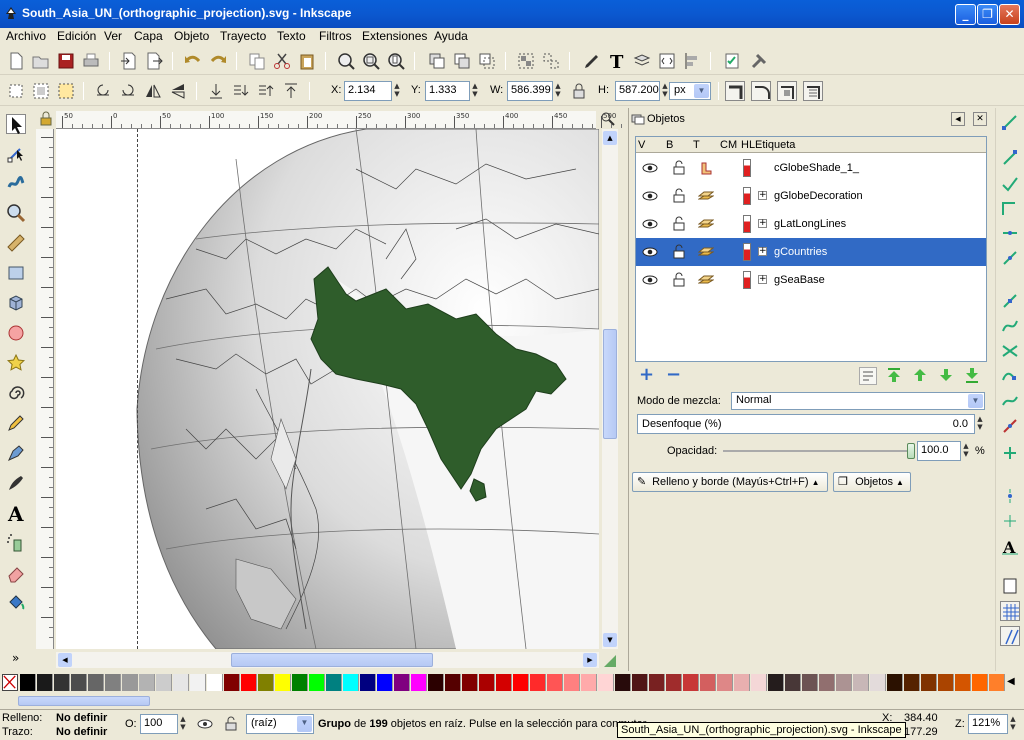 Image resolution: width=1024 pixels, height=740 pixels. Describe the element at coordinates (1010, 208) in the screenshot. I see `snap-bbox-corner-icon` at that location.